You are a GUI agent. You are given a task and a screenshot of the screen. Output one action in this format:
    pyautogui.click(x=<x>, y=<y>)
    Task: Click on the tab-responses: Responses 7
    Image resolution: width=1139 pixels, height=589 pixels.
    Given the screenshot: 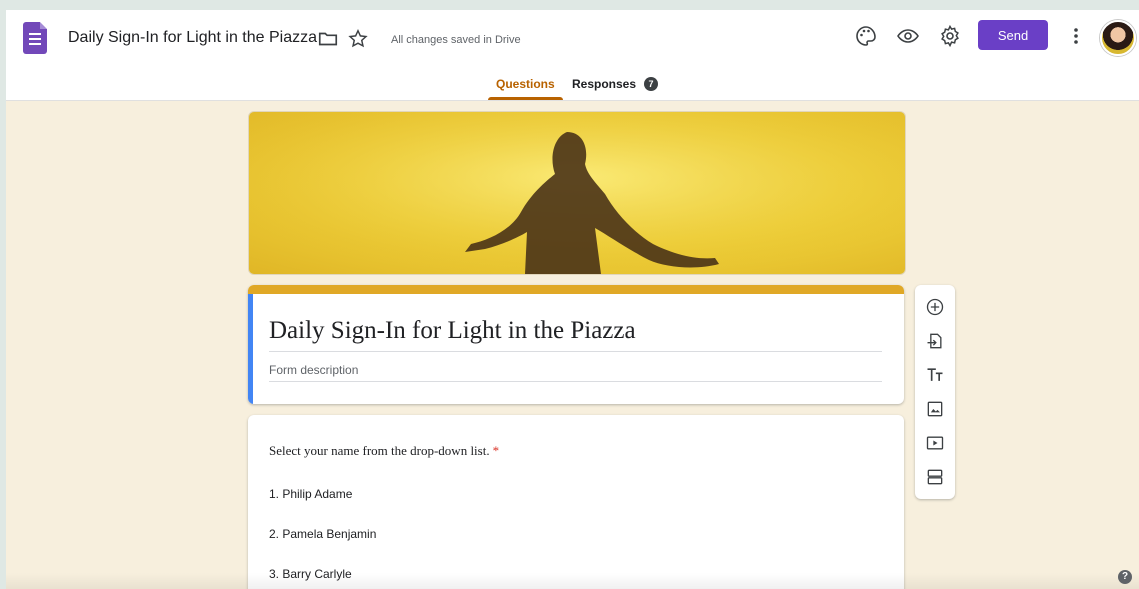 What is the action you would take?
    pyautogui.click(x=615, y=84)
    